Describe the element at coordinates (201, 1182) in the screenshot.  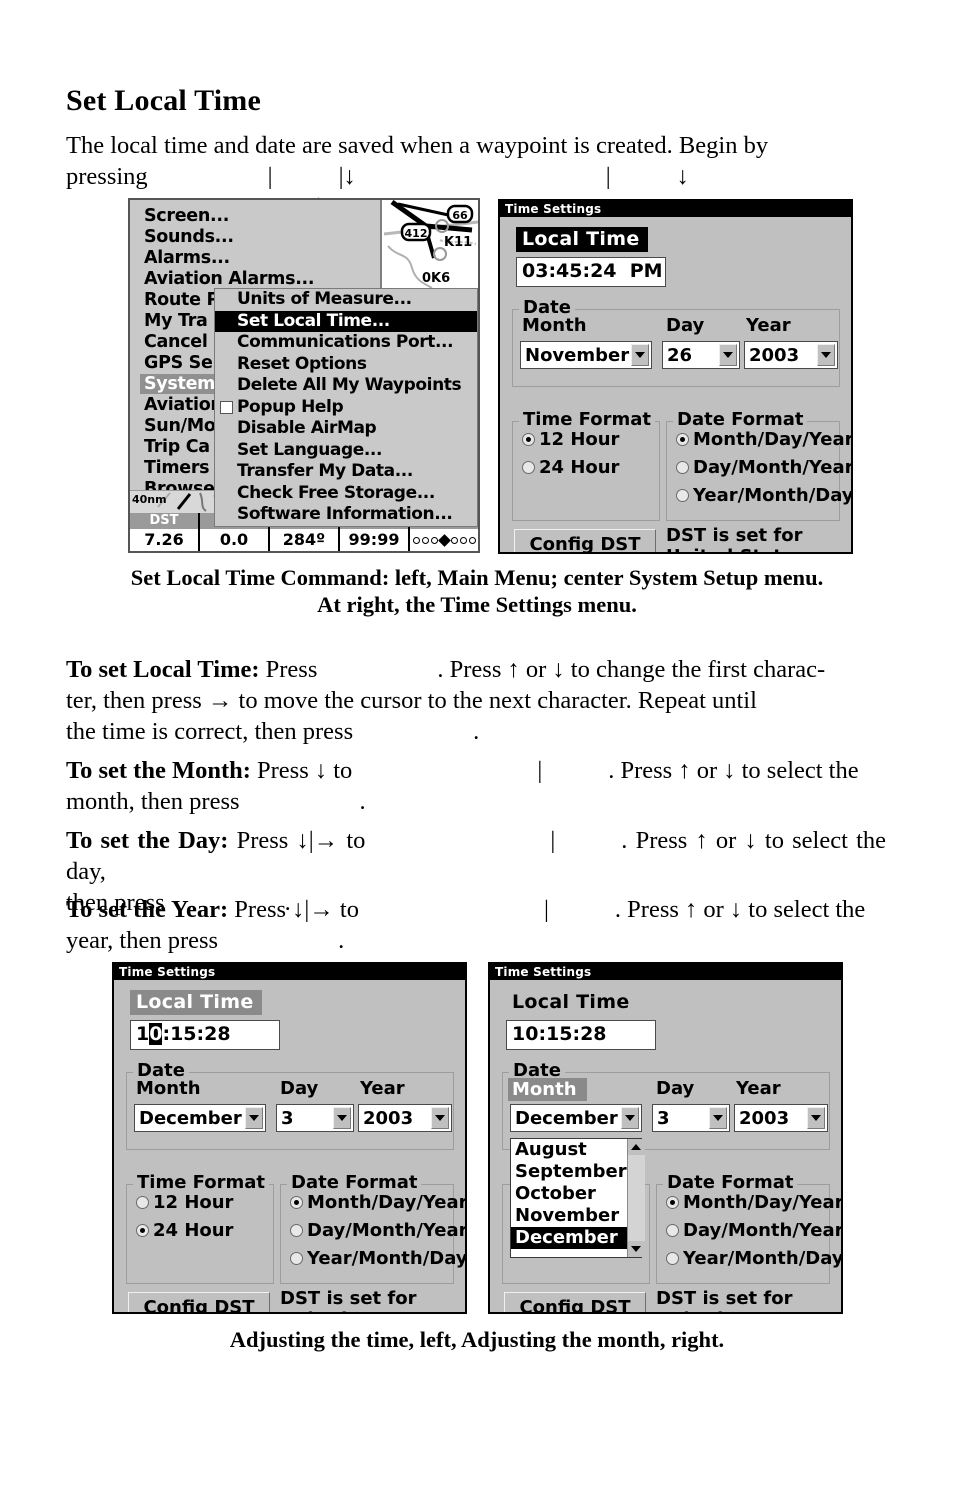
I see `time-format-label-2: Time Format` at that location.